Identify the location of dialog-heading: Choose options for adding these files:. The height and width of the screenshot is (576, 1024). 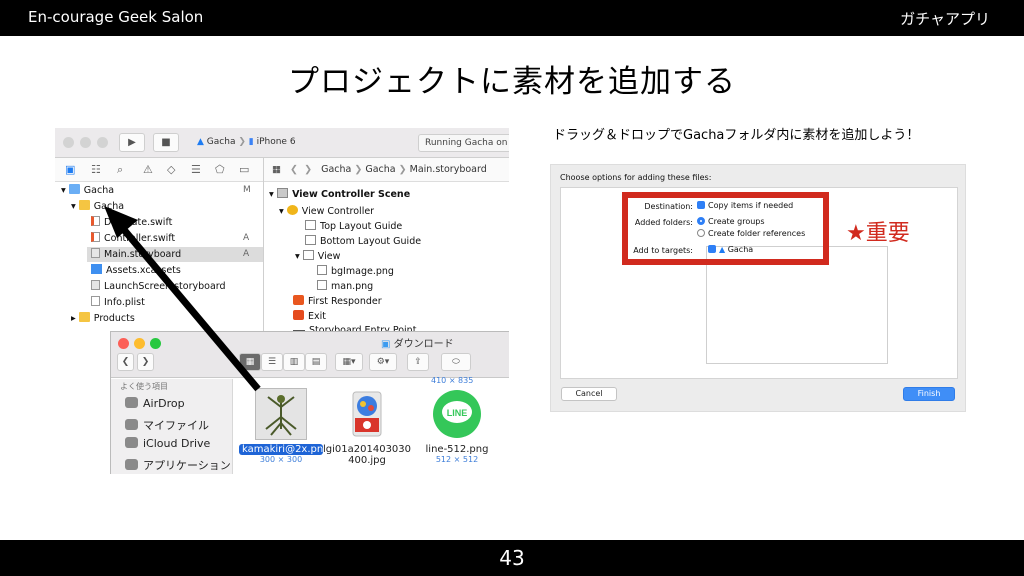
(636, 177).